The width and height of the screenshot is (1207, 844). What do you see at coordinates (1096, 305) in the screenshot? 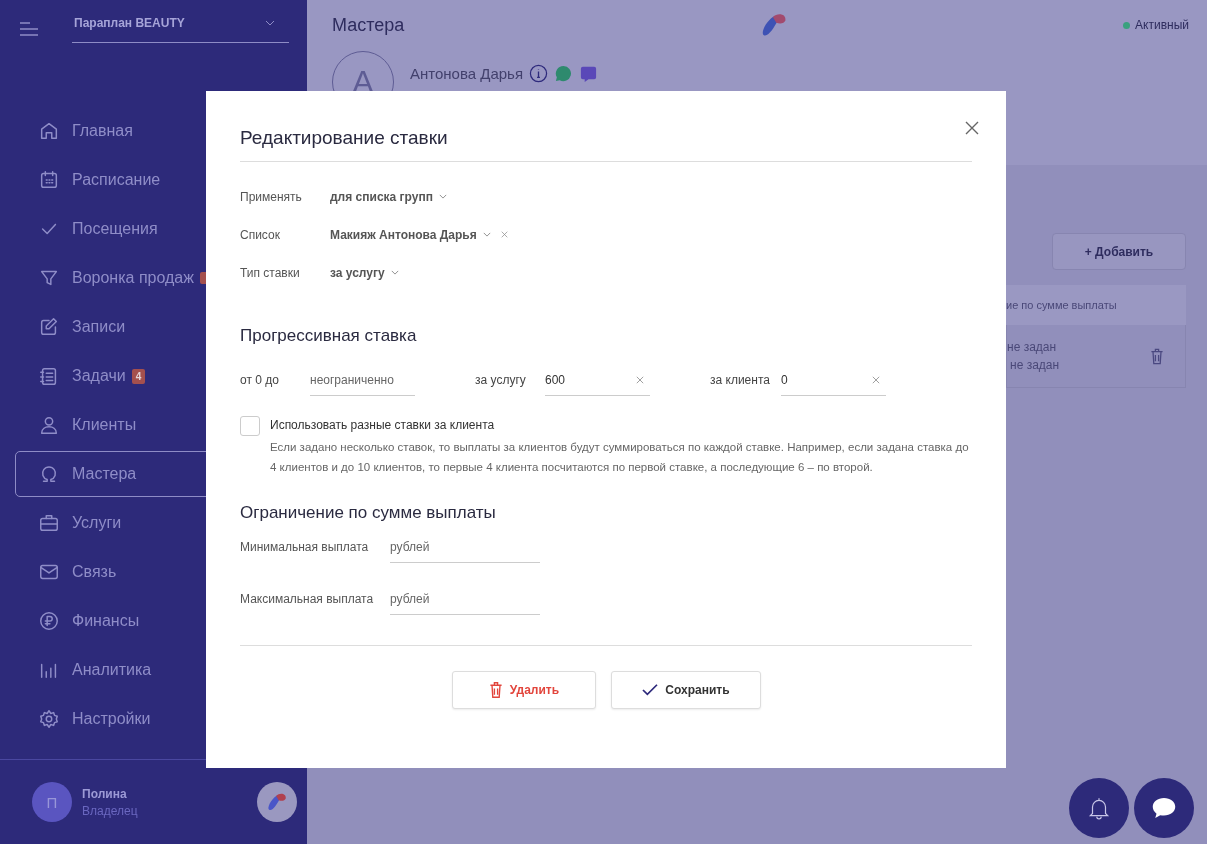
I see `table-header: ие по сумме выплаты` at bounding box center [1096, 305].